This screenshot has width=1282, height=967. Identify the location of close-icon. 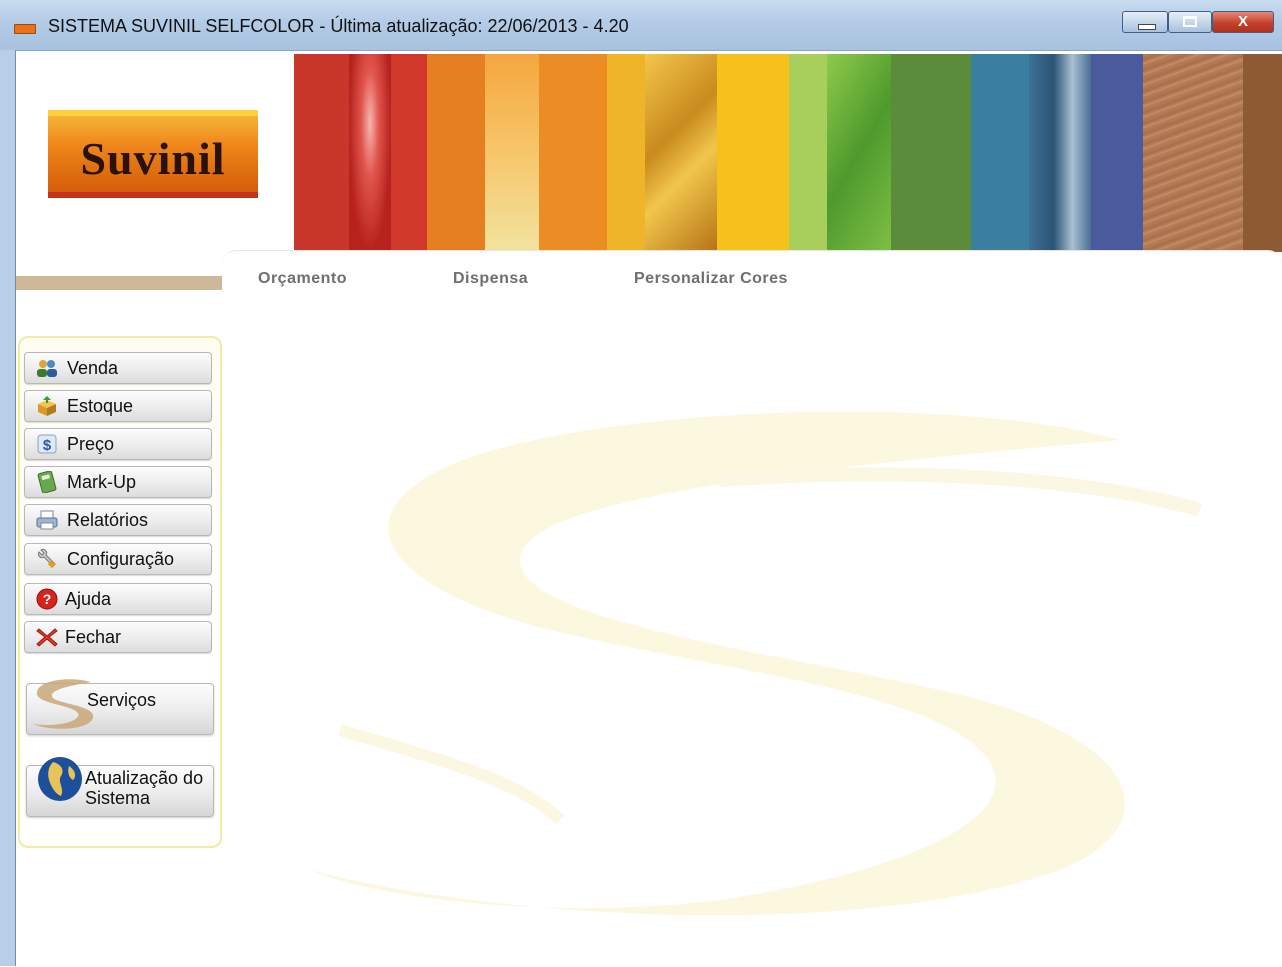
(47, 637).